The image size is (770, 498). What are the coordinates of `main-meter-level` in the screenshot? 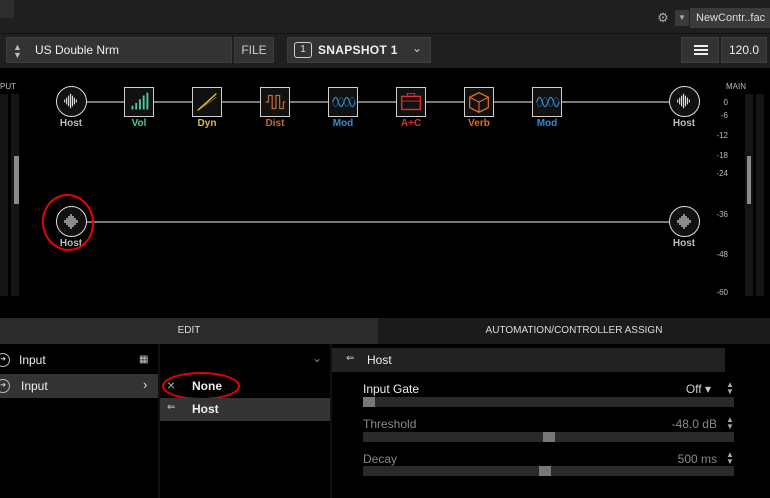 It's located at (749, 180).